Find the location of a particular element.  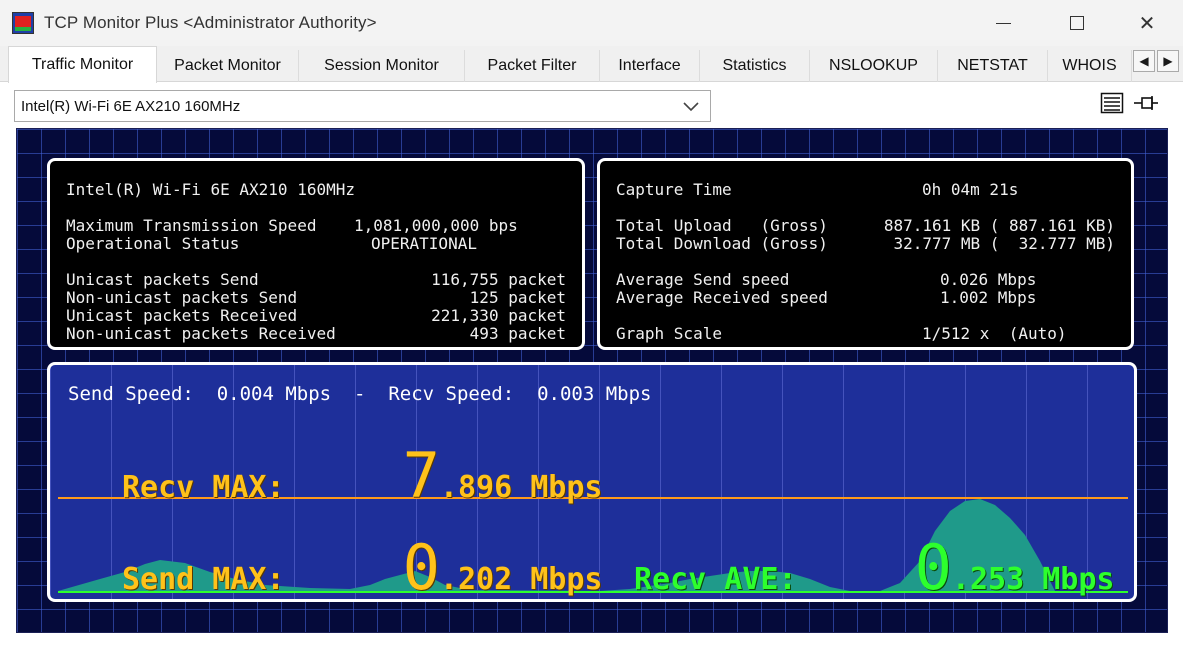

tab-interface: Interface is located at coordinates (650, 66).